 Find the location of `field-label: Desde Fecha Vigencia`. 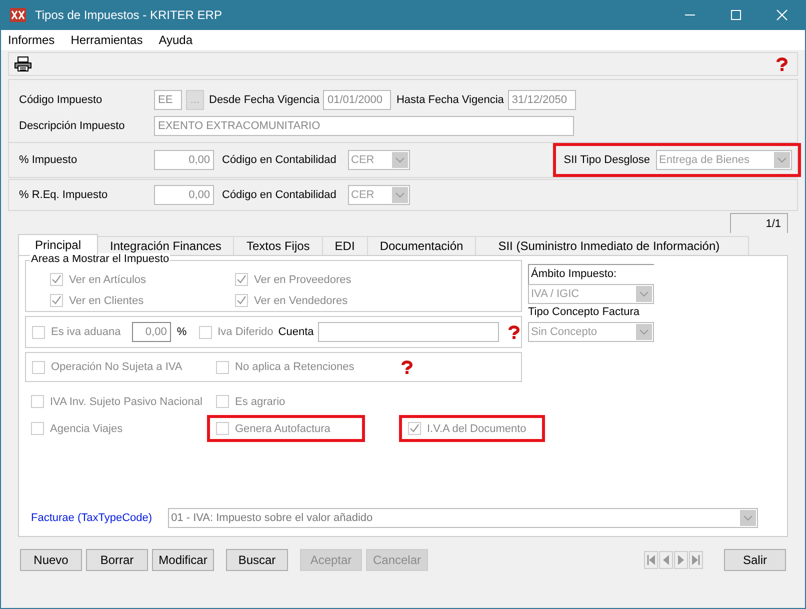

field-label: Desde Fecha Vigencia is located at coordinates (264, 100).